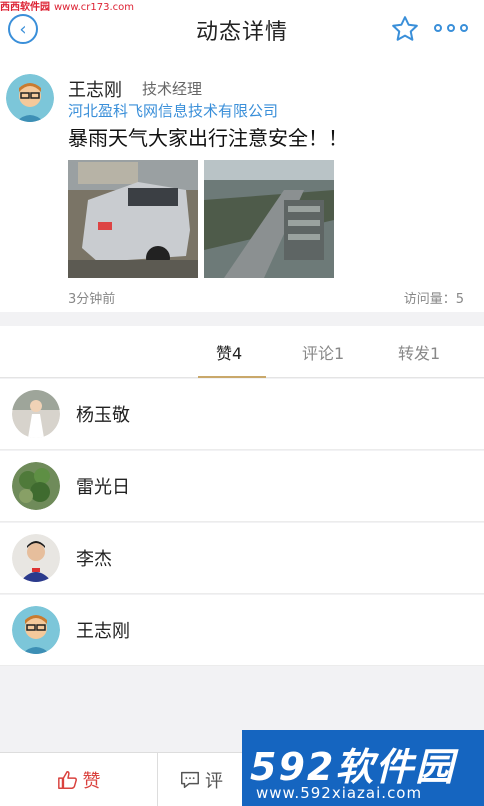 The width and height of the screenshot is (484, 806). Describe the element at coordinates (323, 352) in the screenshot. I see `tab-comments: 评论1` at that location.